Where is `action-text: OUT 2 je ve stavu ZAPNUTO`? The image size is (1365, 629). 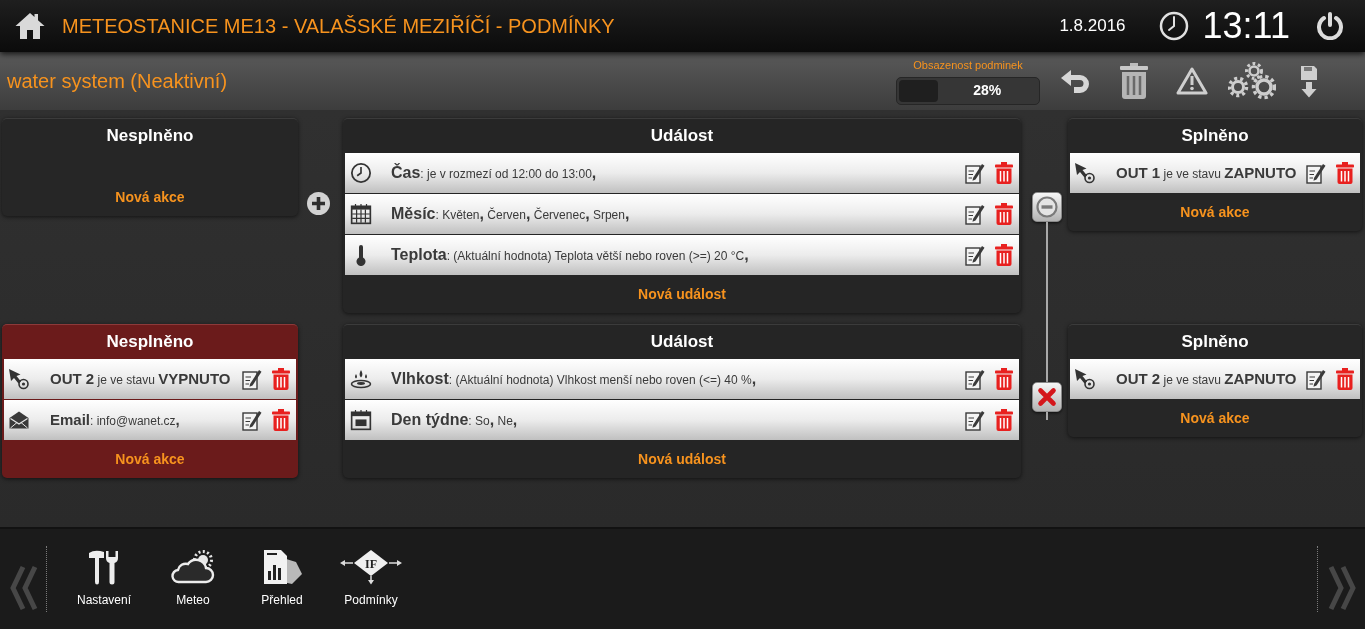
action-text: OUT 2 je ve stavu ZAPNUTO is located at coordinates (1206, 378).